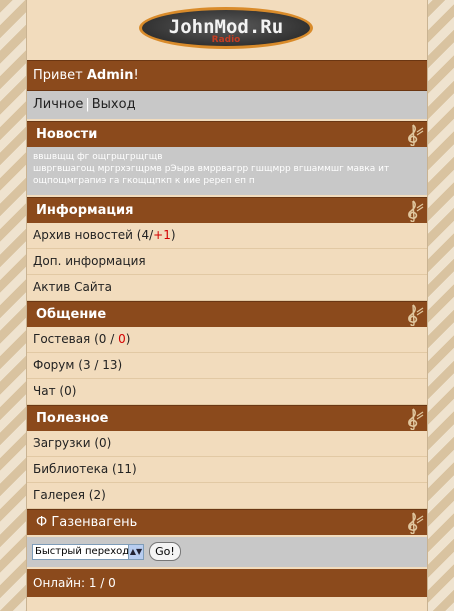 The height and width of the screenshot is (611, 454). What do you see at coordinates (135, 552) in the screenshot?
I see `dropdown-arrow-icon: ▲▼` at bounding box center [135, 552].